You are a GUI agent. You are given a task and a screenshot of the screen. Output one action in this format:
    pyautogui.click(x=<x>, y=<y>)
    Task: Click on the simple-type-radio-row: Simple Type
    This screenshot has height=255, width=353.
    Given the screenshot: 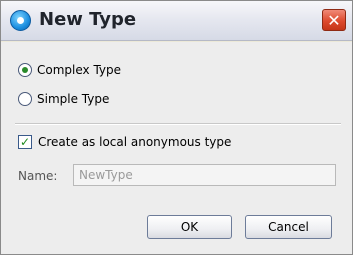 What is the action you would take?
    pyautogui.click(x=63, y=99)
    